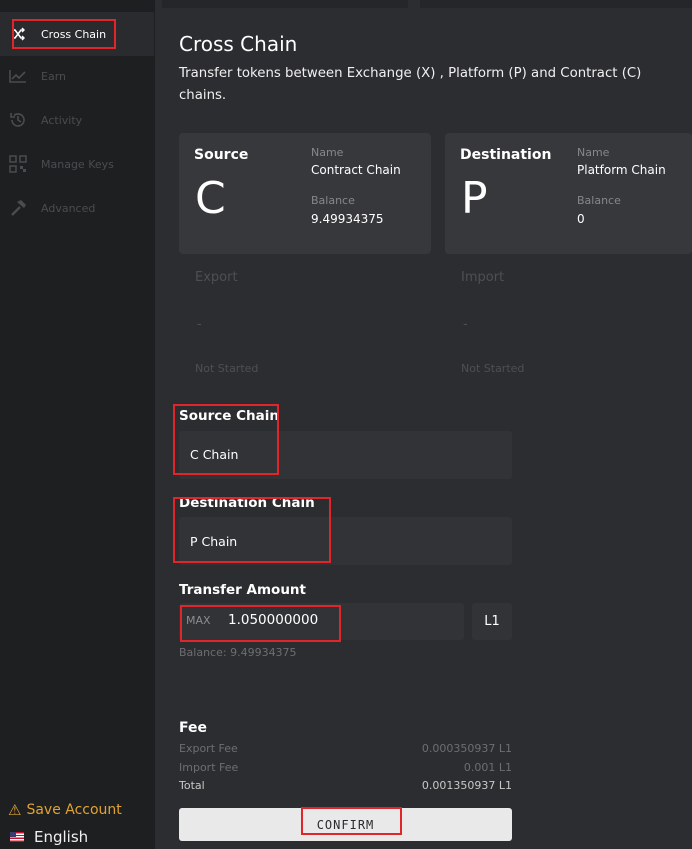  I want to click on page-title: Cross Chain, so click(238, 44).